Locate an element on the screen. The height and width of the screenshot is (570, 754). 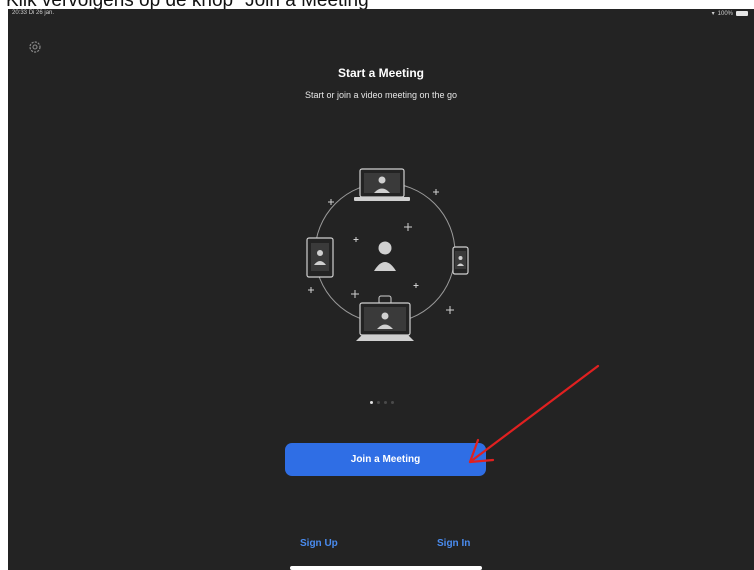
status-bar: 20:33 Di 26 jan. ▾ 100% is located at coordinates (381, 14).